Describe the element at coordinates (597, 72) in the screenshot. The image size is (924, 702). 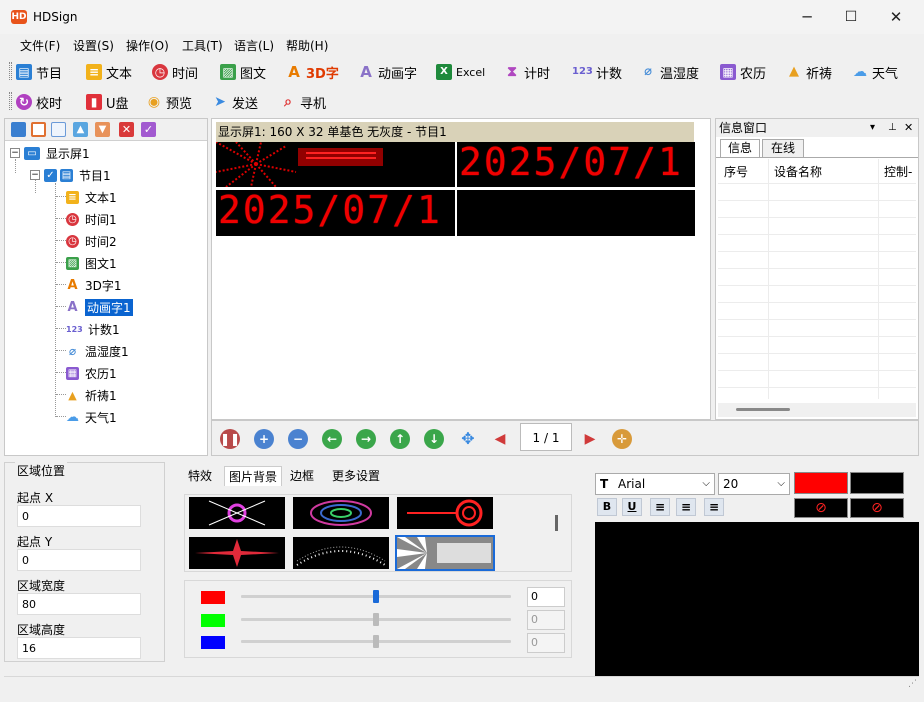
I see `counter-button: 123 计数` at that location.